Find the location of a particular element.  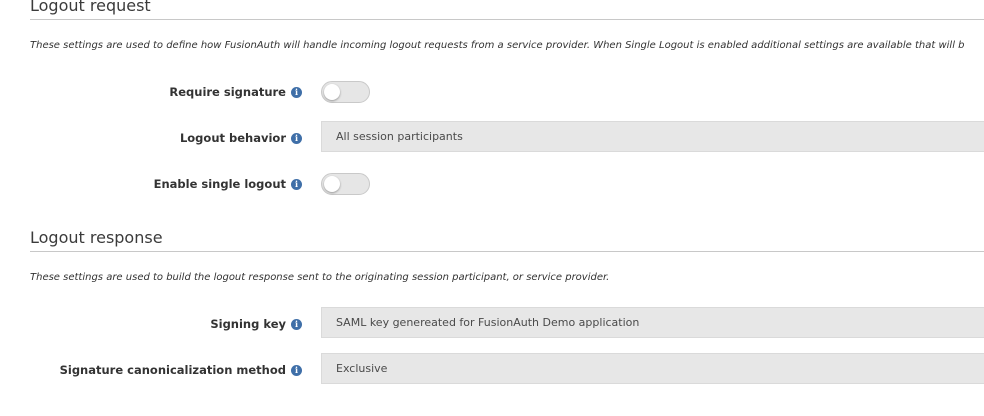

signing-key-label: Signing key is located at coordinates (248, 324).